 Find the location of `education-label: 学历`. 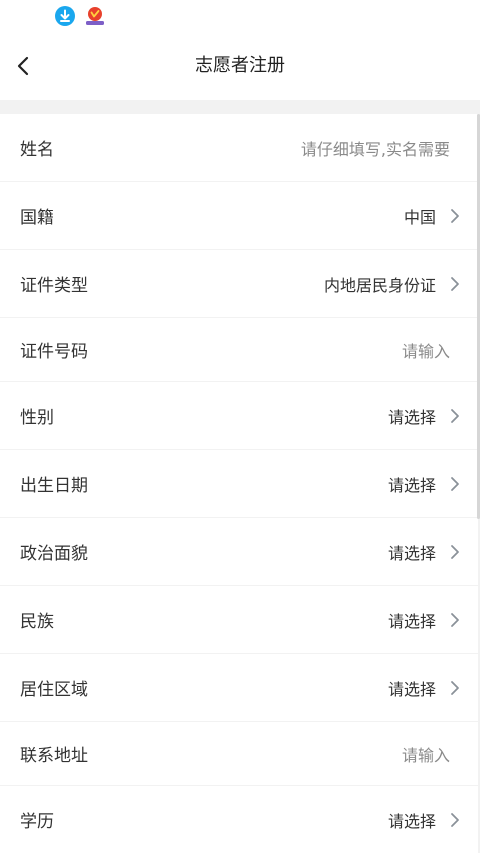

education-label: 学历 is located at coordinates (37, 822).